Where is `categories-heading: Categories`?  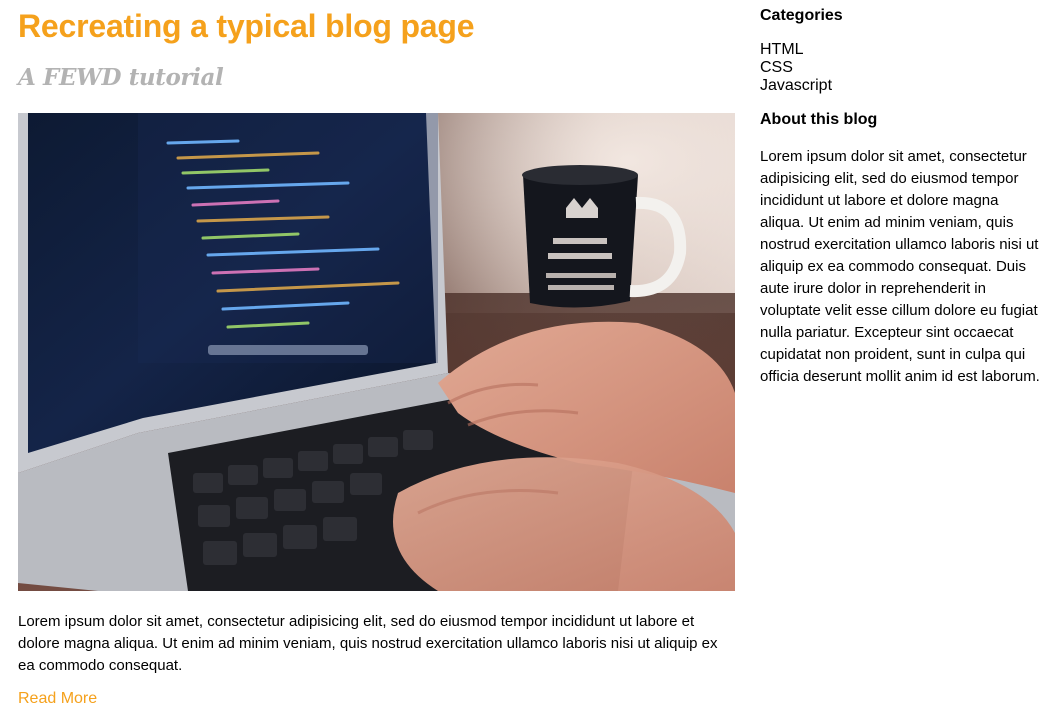
categories-heading: Categories is located at coordinates (801, 15).